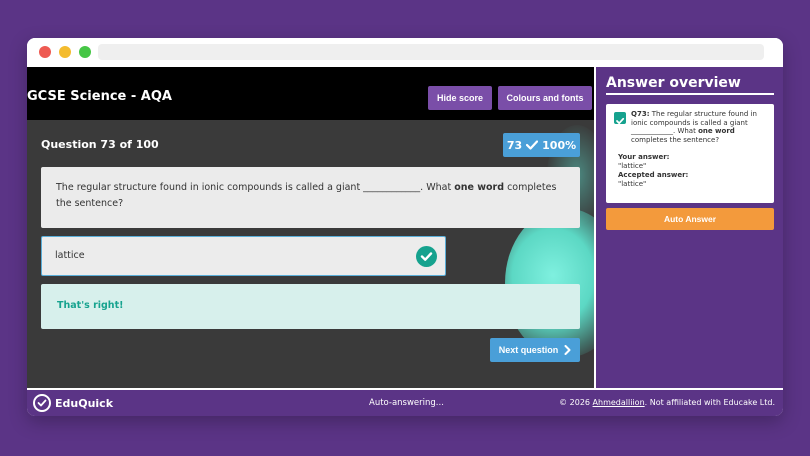  Describe the element at coordinates (549, 283) in the screenshot. I see `background-decoration-blob` at that location.